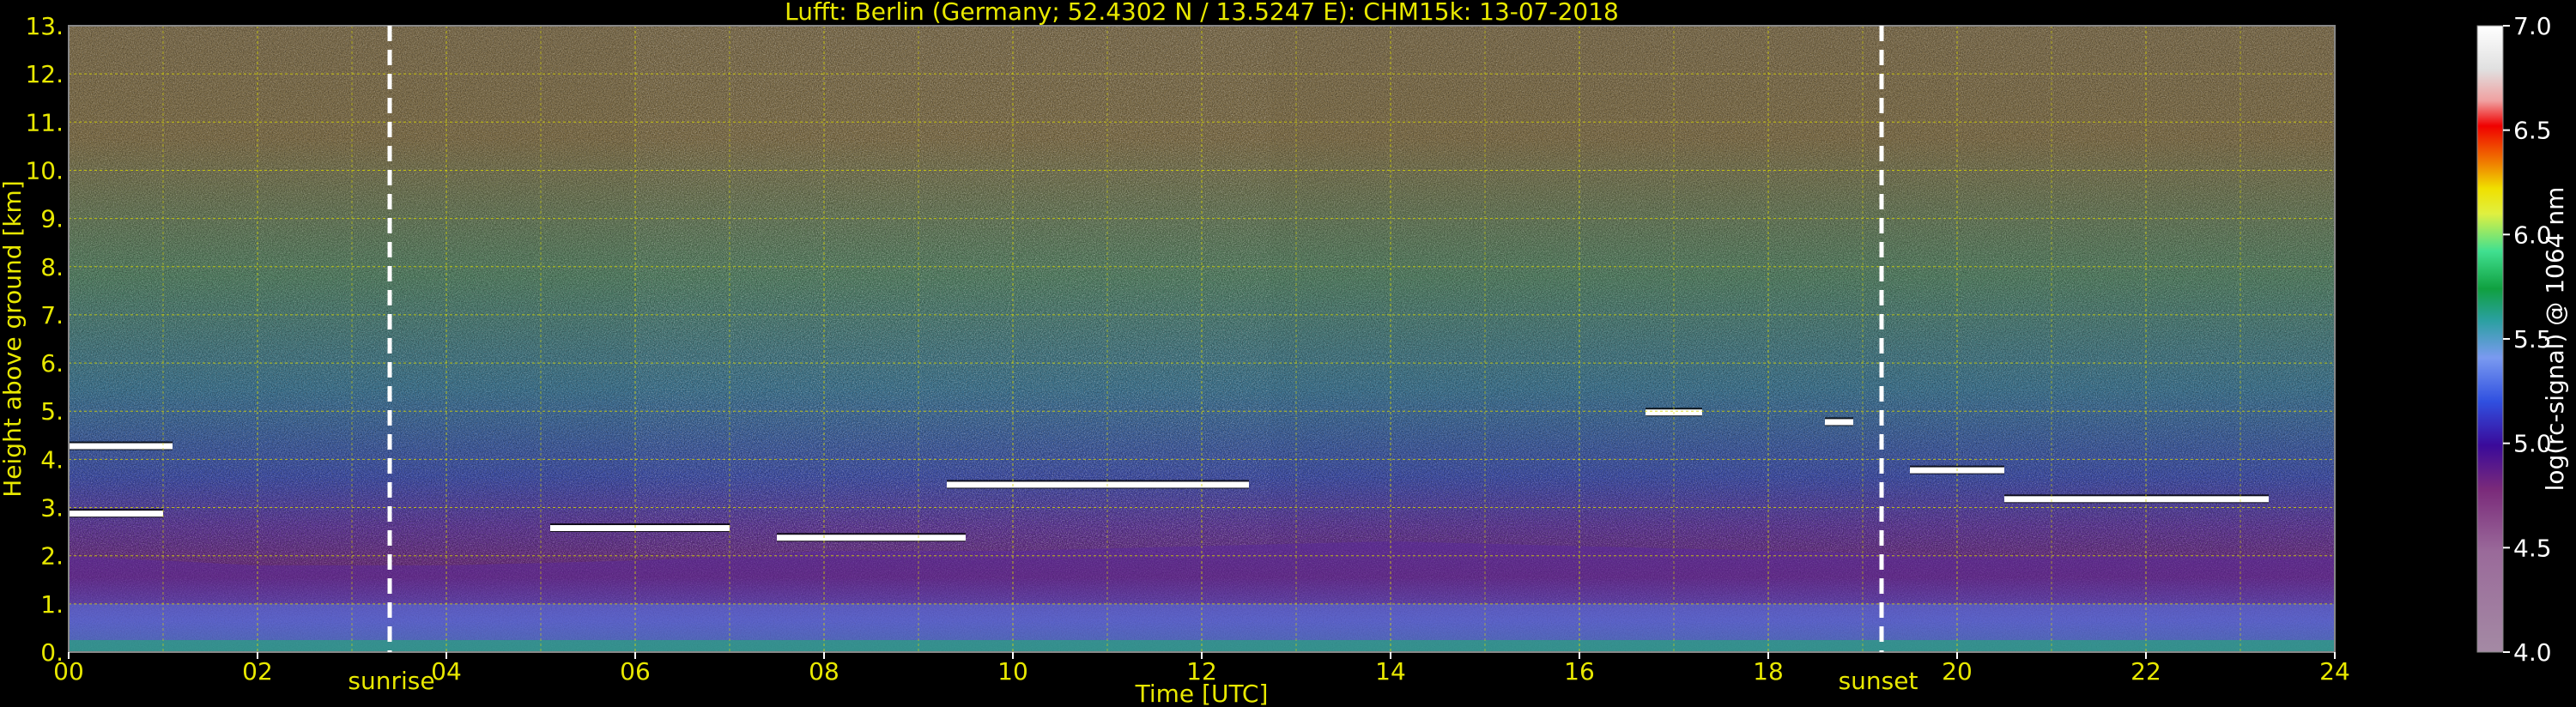 This screenshot has height=707, width=2576. Describe the element at coordinates (635, 671) in the screenshot. I see `x-tick-label: 06` at that location.